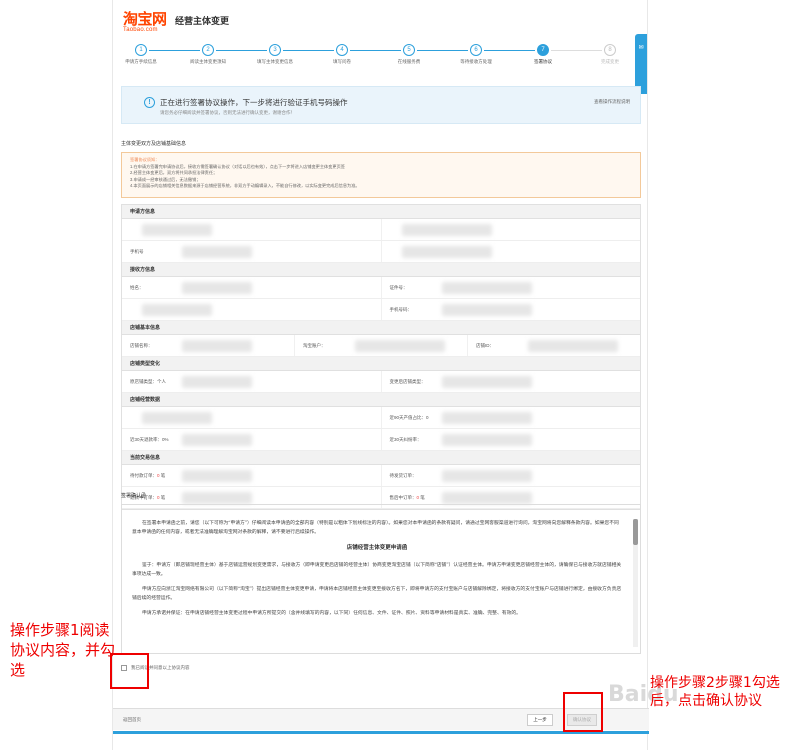 This screenshot has height=750, width=793. What do you see at coordinates (381, 364) in the screenshot?
I see `table-group-header: 店铺类型变化` at bounding box center [381, 364].